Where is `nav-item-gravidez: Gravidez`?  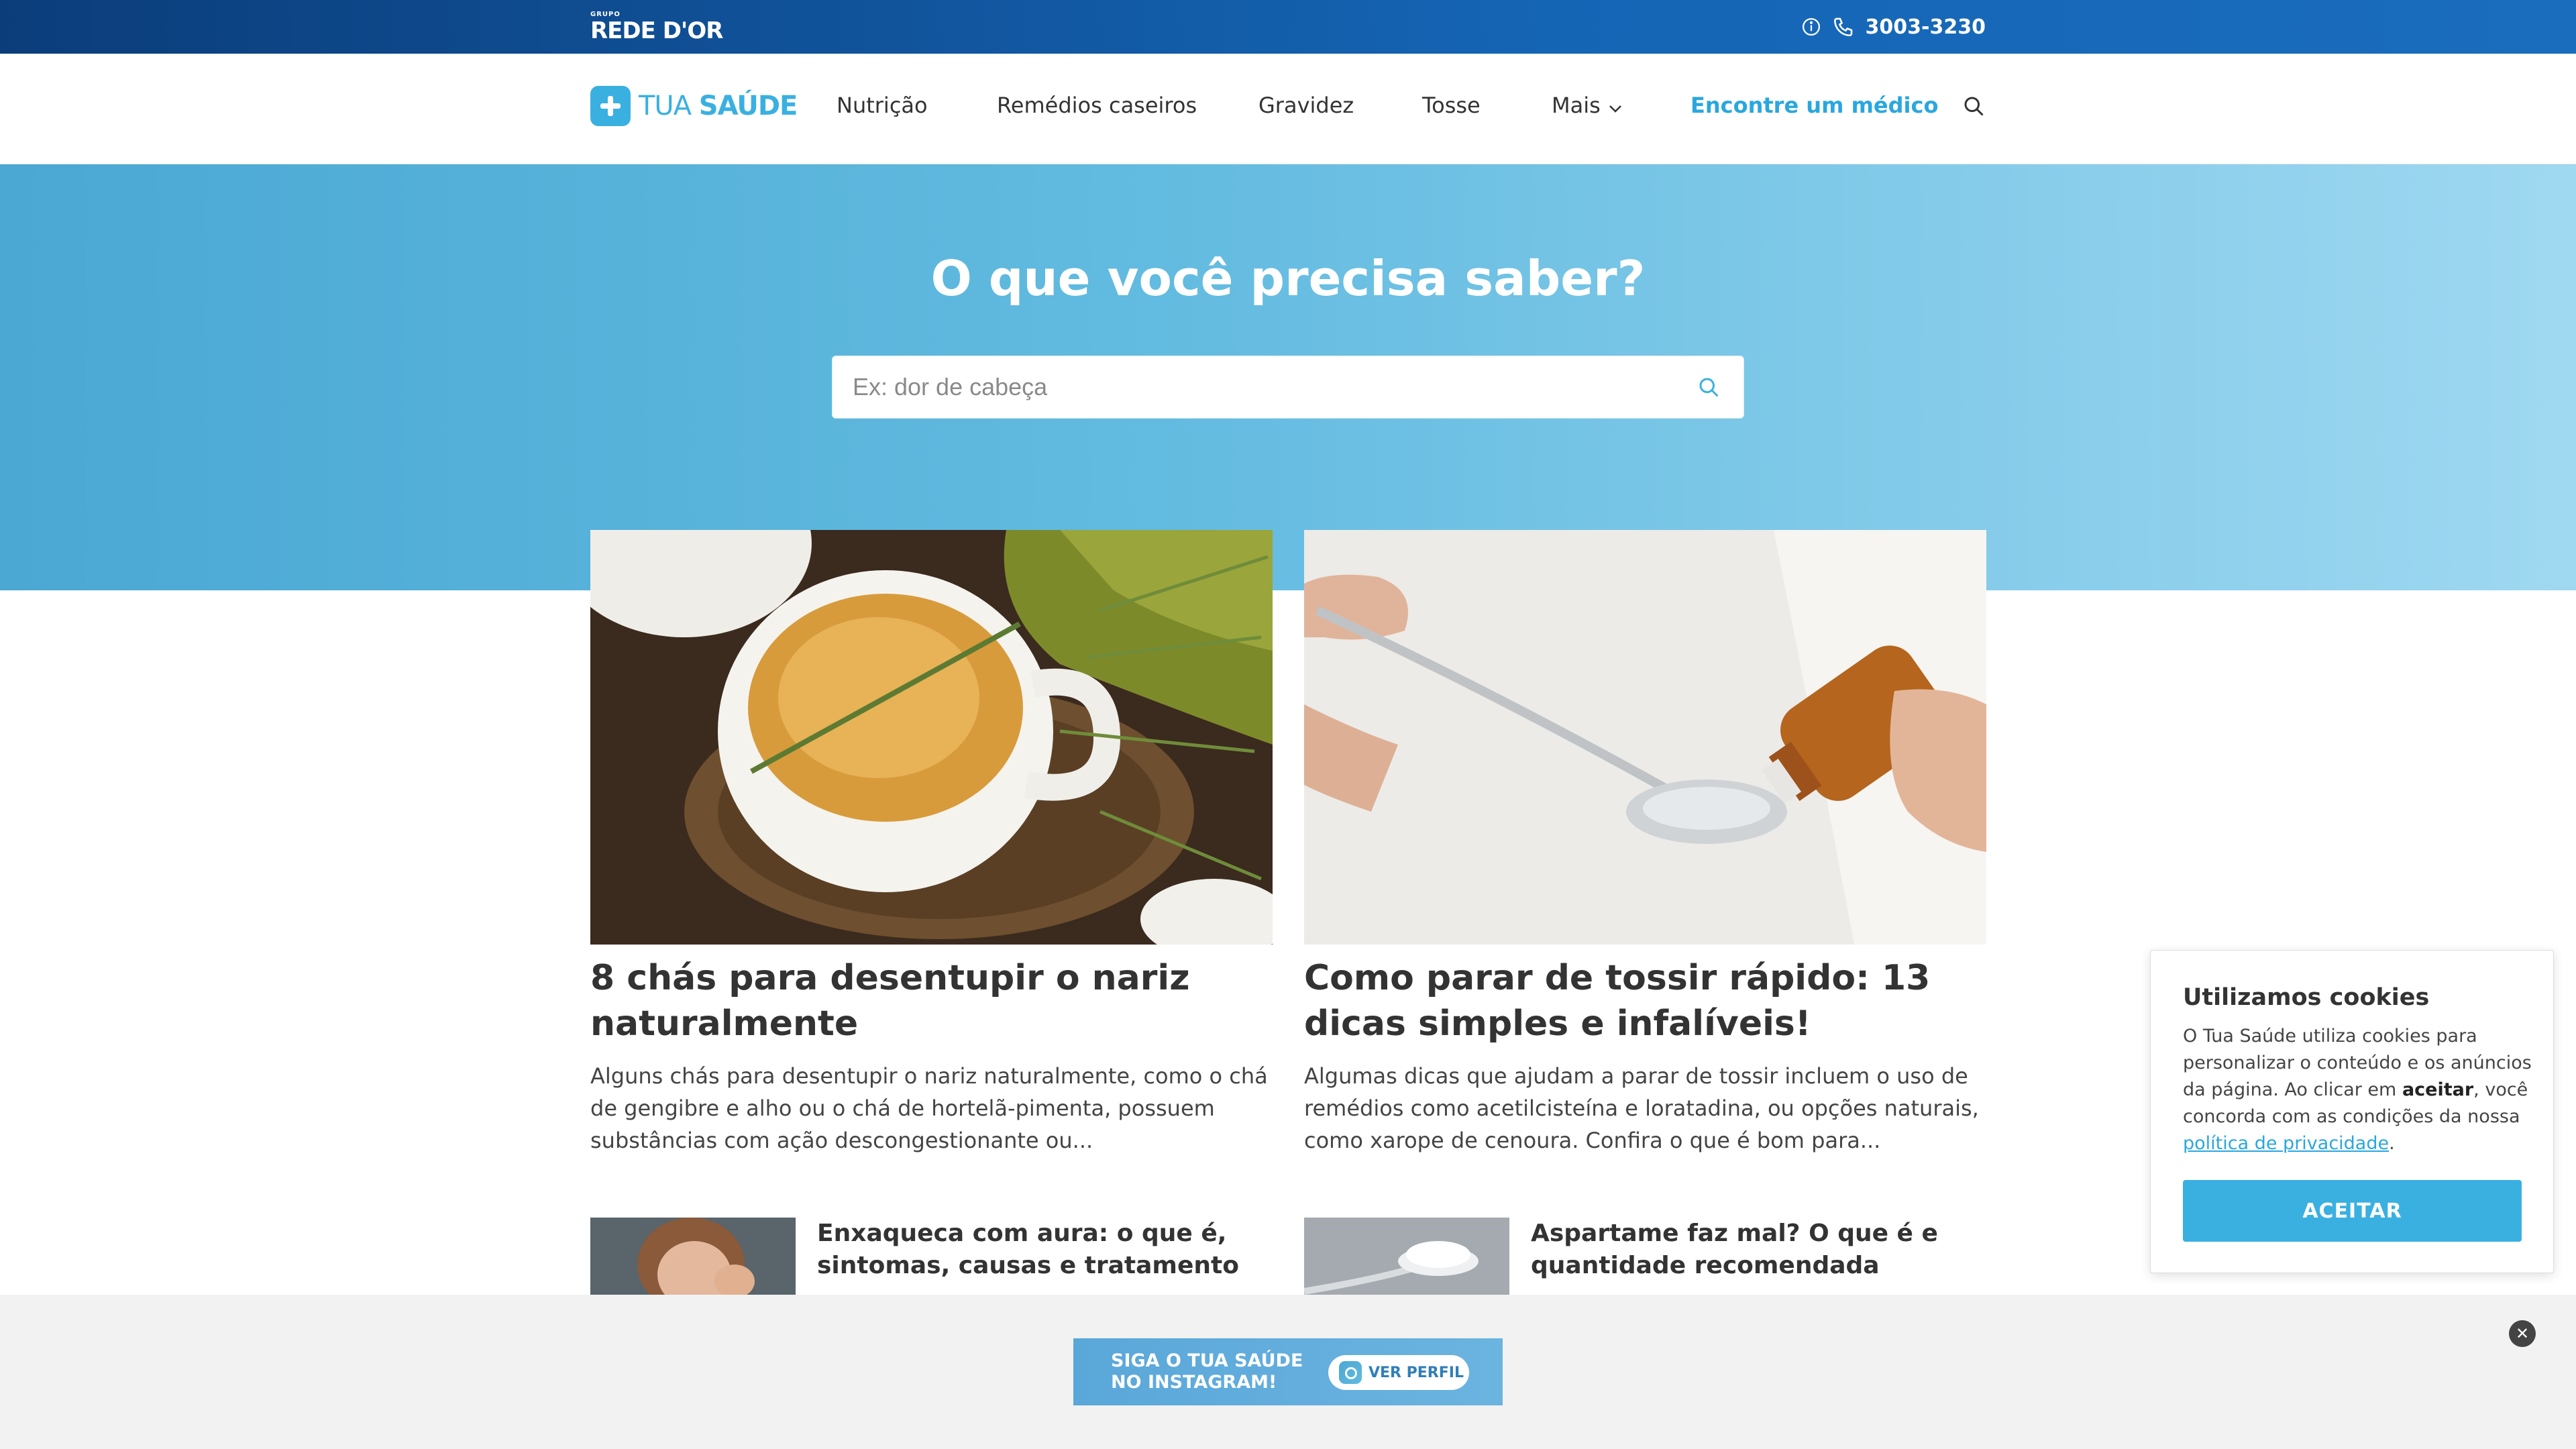
nav-item-gravidez: Gravidez is located at coordinates (1306, 105).